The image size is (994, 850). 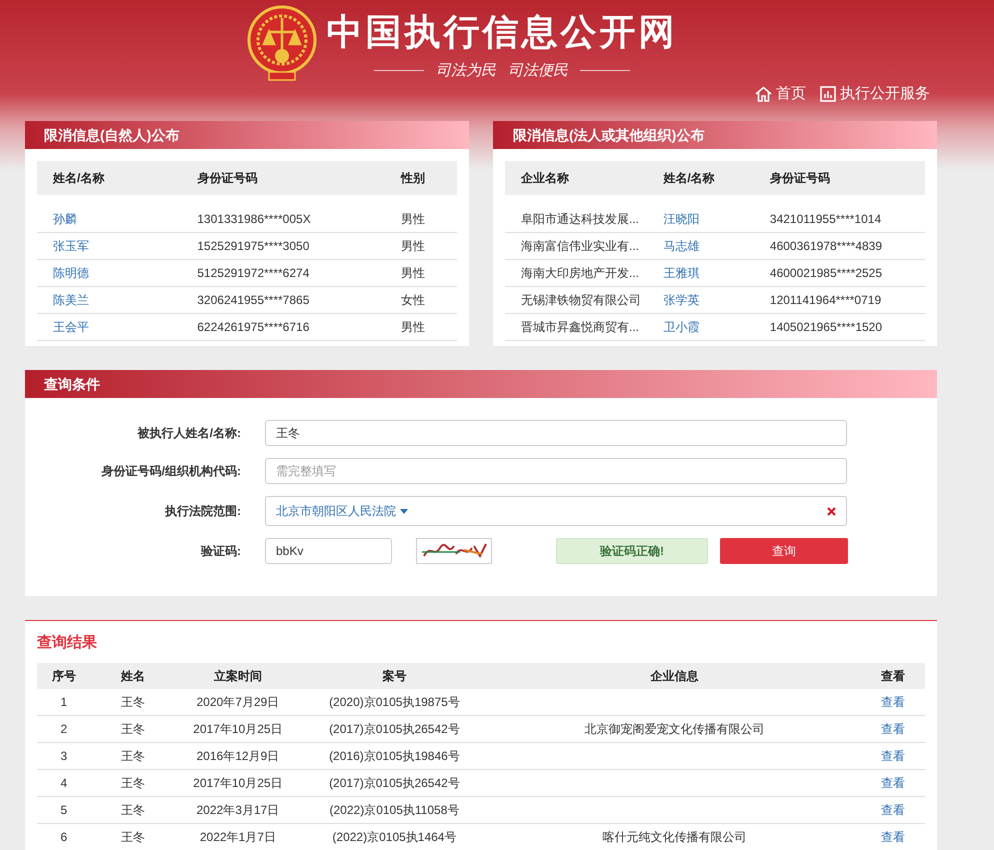 I want to click on nav-link: 执行公开服务, so click(x=875, y=93).